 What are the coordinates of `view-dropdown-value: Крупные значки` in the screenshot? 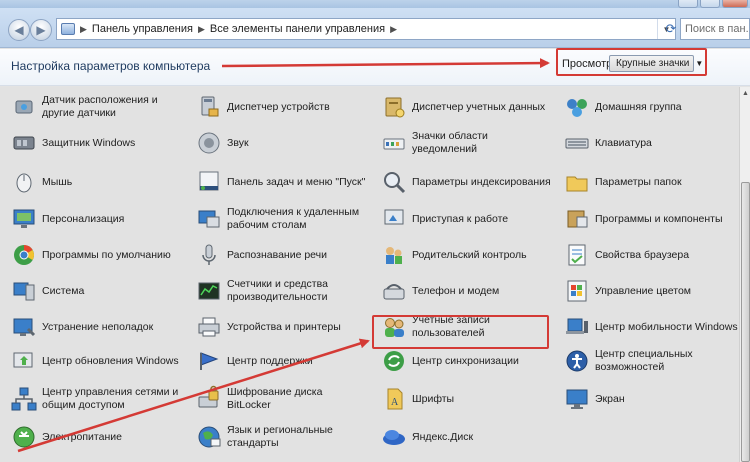 It's located at (653, 63).